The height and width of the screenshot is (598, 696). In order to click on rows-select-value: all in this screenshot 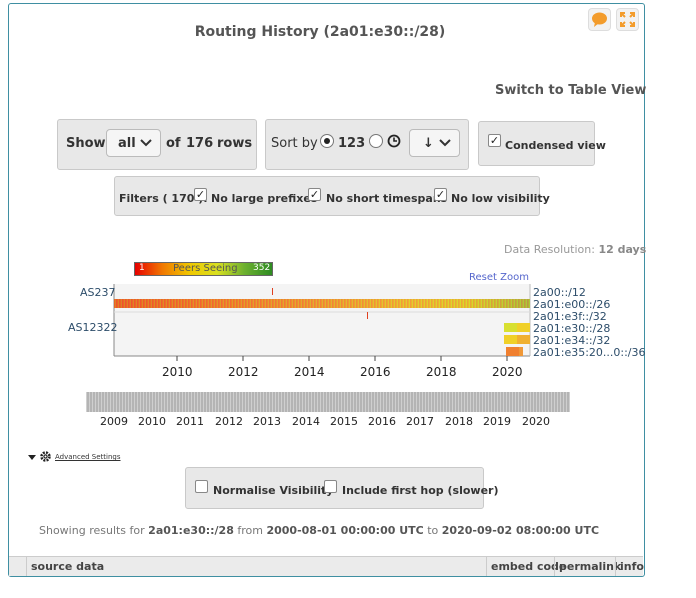, I will do `click(127, 143)`.